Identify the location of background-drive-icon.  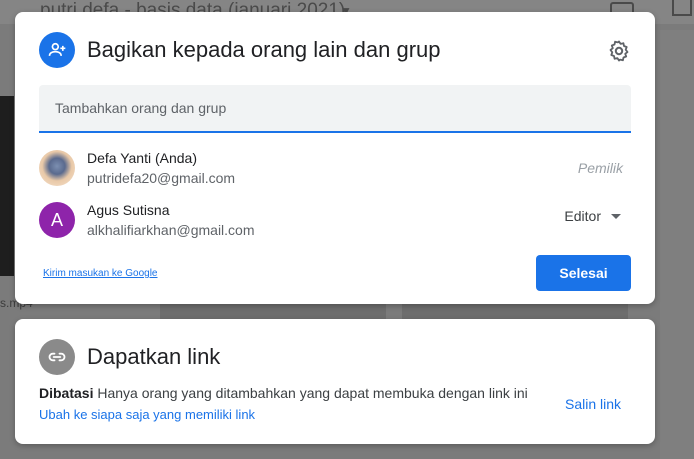
(682, 8).